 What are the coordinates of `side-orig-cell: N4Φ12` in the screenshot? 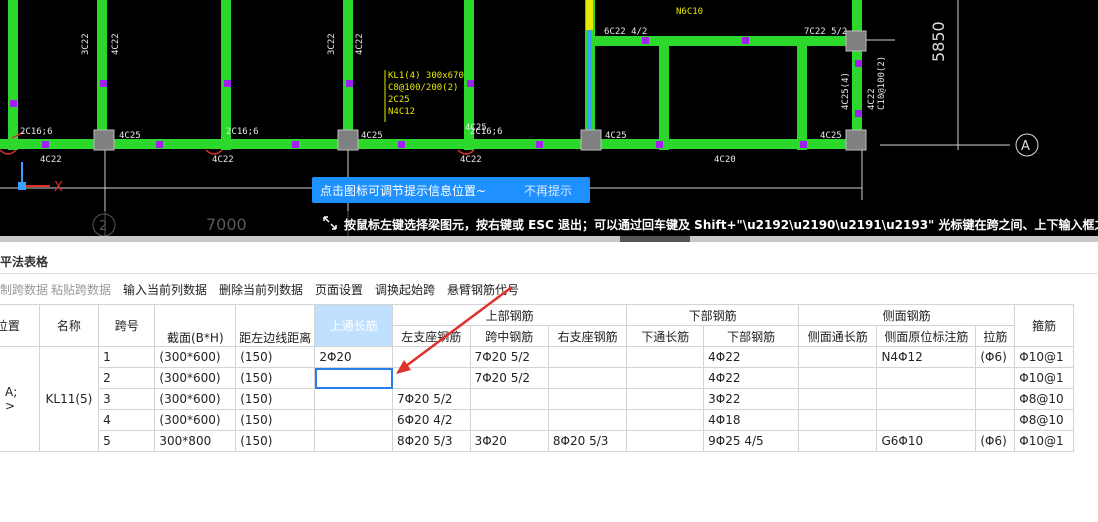 It's located at (926, 357).